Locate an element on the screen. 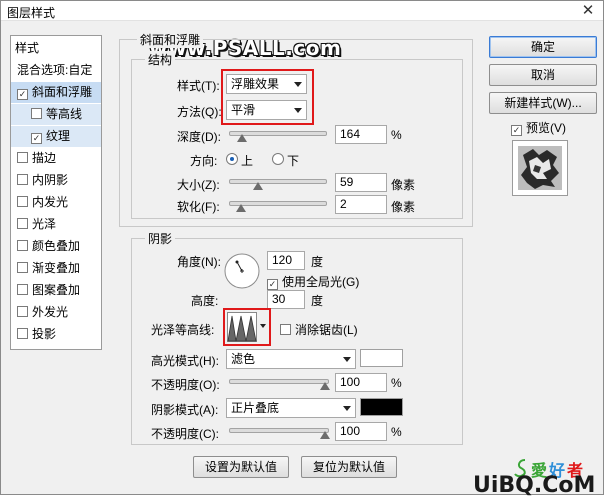 The height and width of the screenshot is (499, 604). shadow-mode-dropdown: 正片叠底 is located at coordinates (291, 408).